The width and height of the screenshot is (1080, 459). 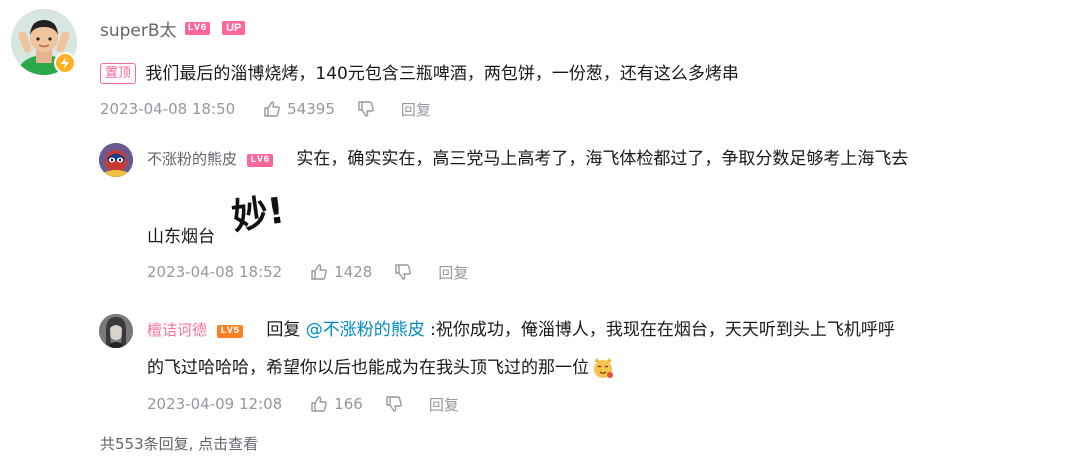 I want to click on reply-username: 檀诘诃德, so click(x=177, y=330).